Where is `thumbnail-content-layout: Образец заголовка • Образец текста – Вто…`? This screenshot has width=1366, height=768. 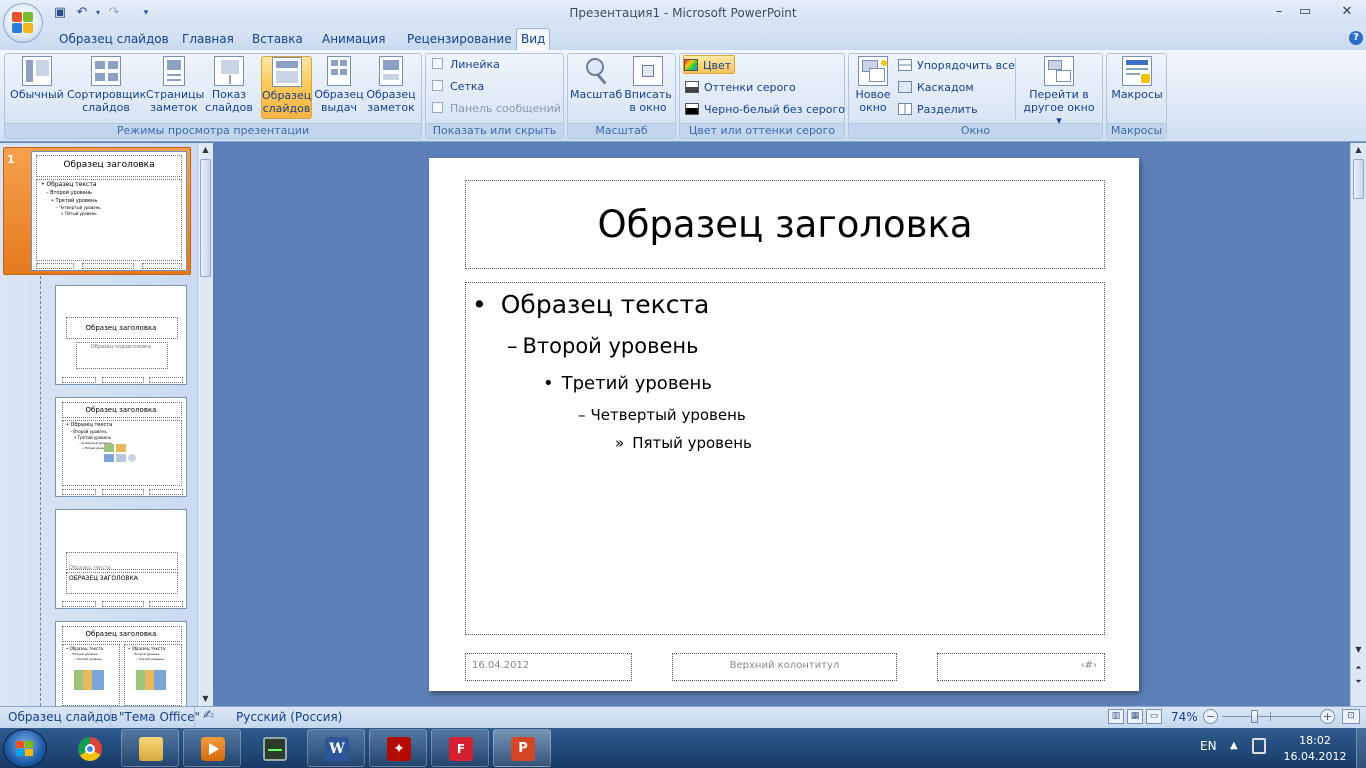
thumbnail-content-layout: Образец заголовка • Образец текста – Вто… is located at coordinates (121, 447).